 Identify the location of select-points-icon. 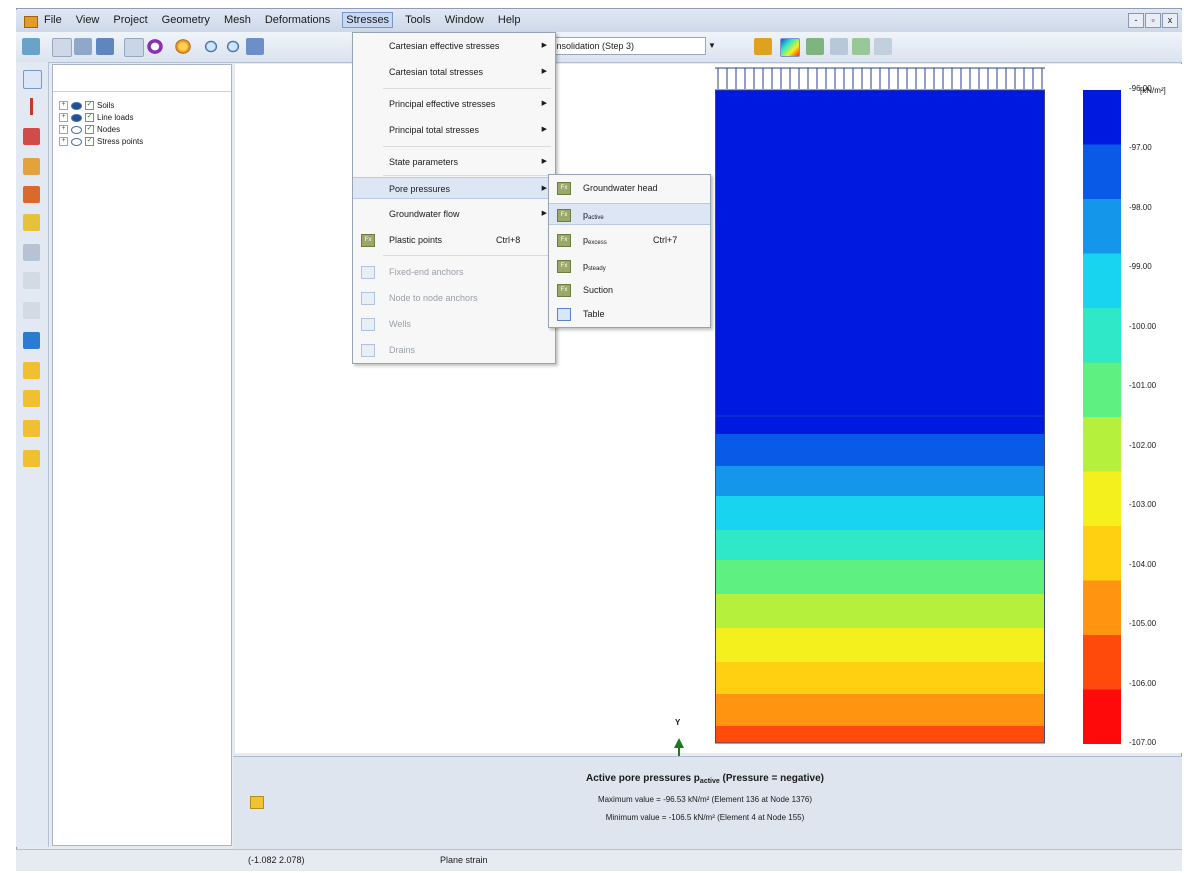
(31, 136).